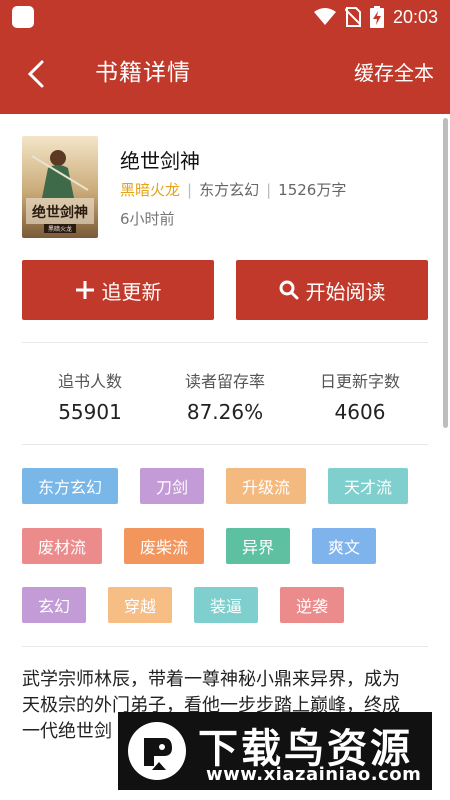  Describe the element at coordinates (394, 73) in the screenshot. I see `cache-all-button: 缓存全本` at that location.